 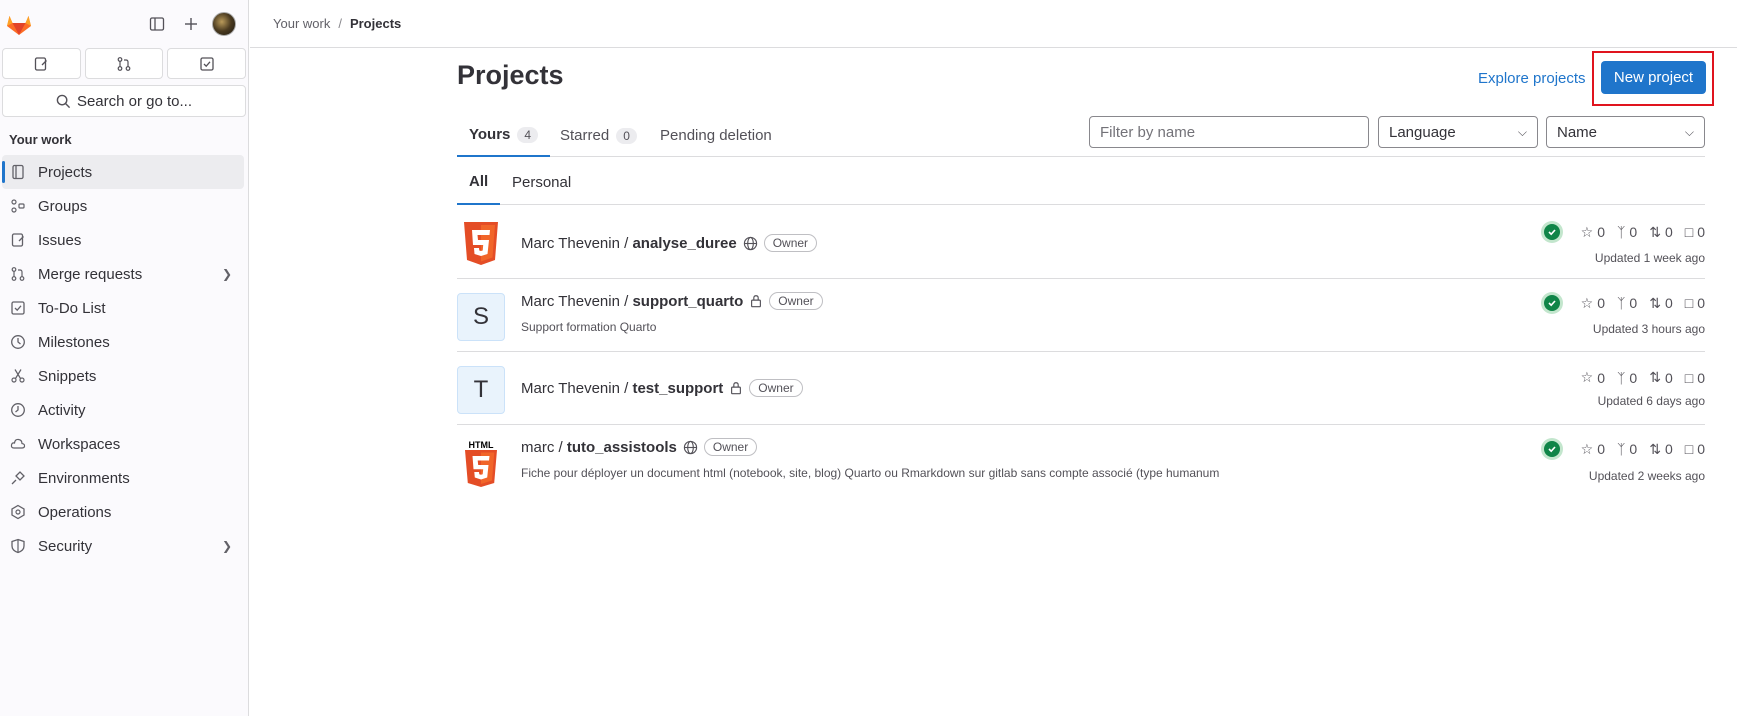 I want to click on tab-label: Pending deletion, so click(x=716, y=135).